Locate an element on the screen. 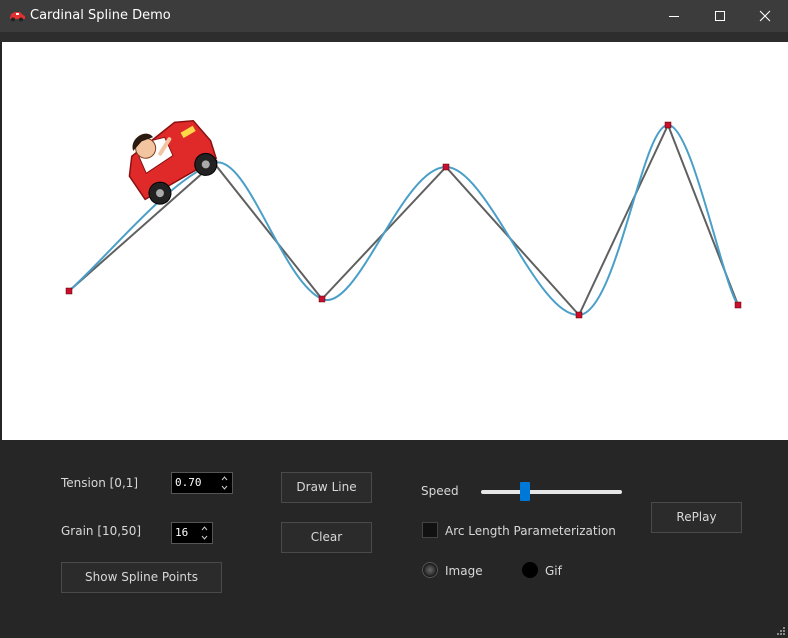  draw-line-label: Draw Line is located at coordinates (326, 487).